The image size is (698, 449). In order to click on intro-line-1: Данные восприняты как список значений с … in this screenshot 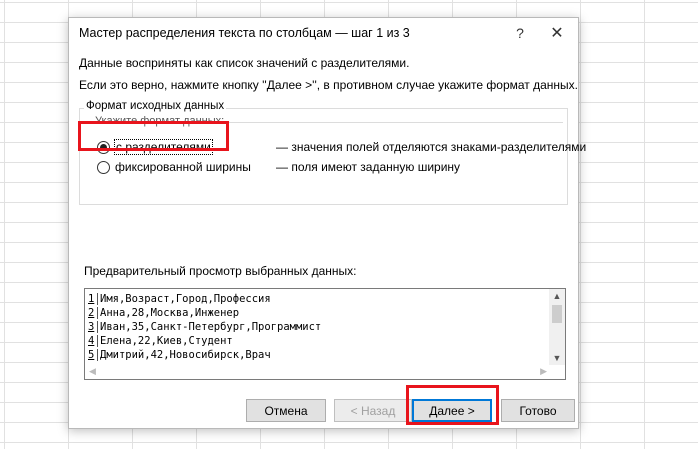, I will do `click(244, 63)`.